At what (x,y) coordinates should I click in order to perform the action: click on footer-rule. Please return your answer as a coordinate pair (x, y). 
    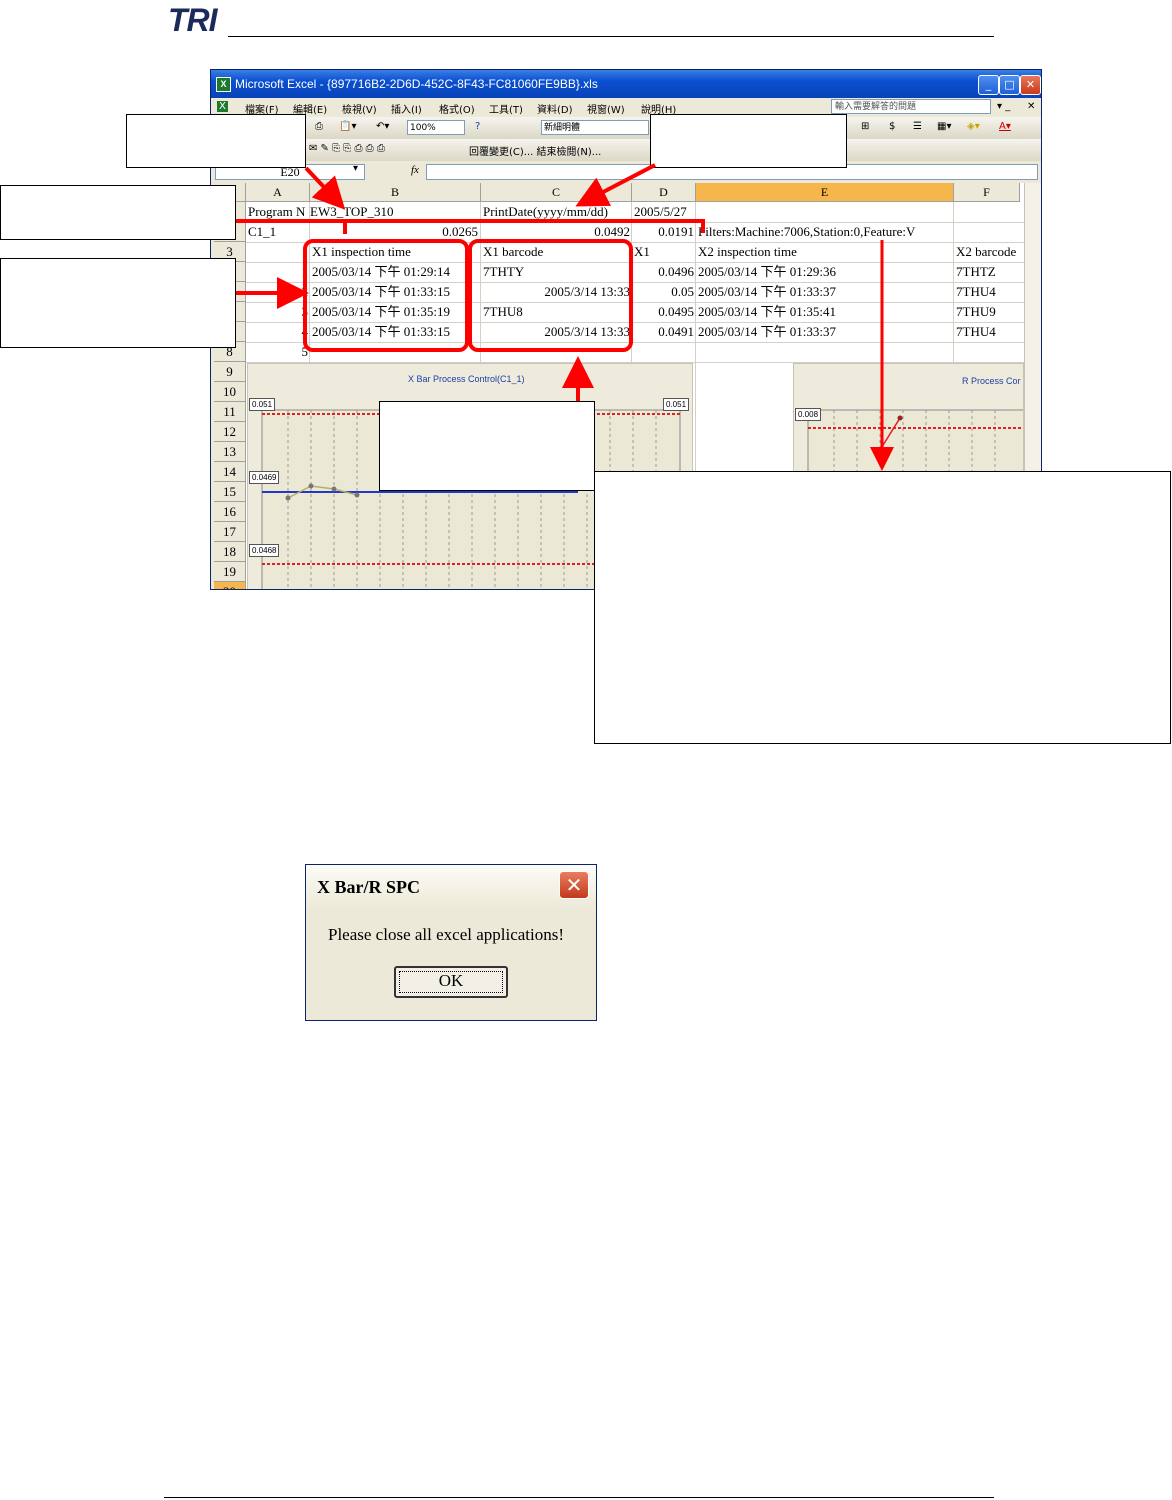
    Looking at the image, I should click on (579, 1497).